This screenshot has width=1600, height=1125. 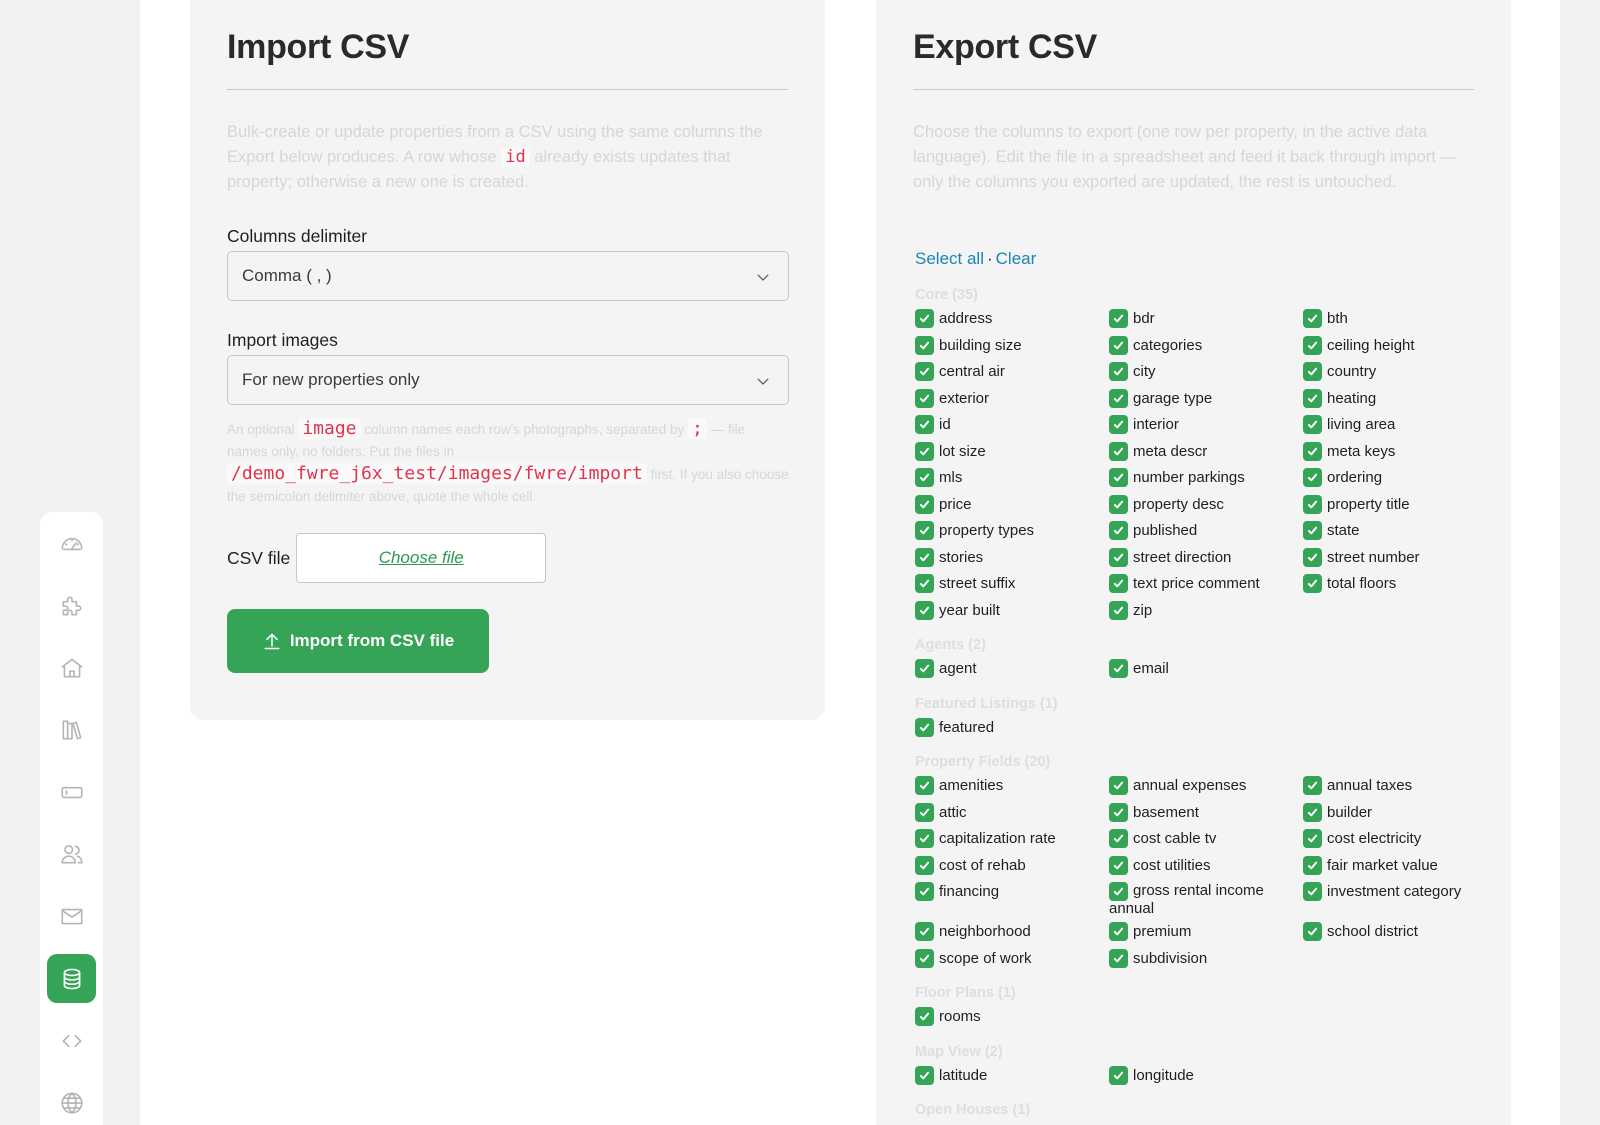 What do you see at coordinates (1012, 612) in the screenshot?
I see `column-checkbox: year built` at bounding box center [1012, 612].